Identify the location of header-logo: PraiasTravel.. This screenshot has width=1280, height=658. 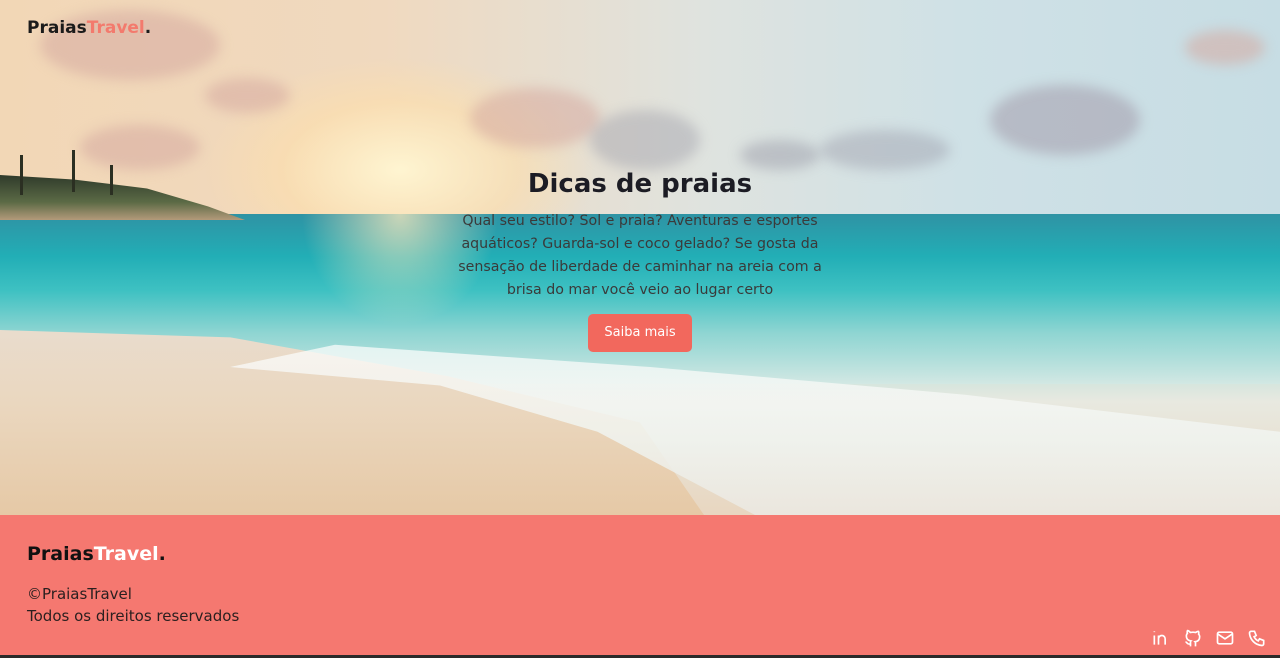
(89, 29).